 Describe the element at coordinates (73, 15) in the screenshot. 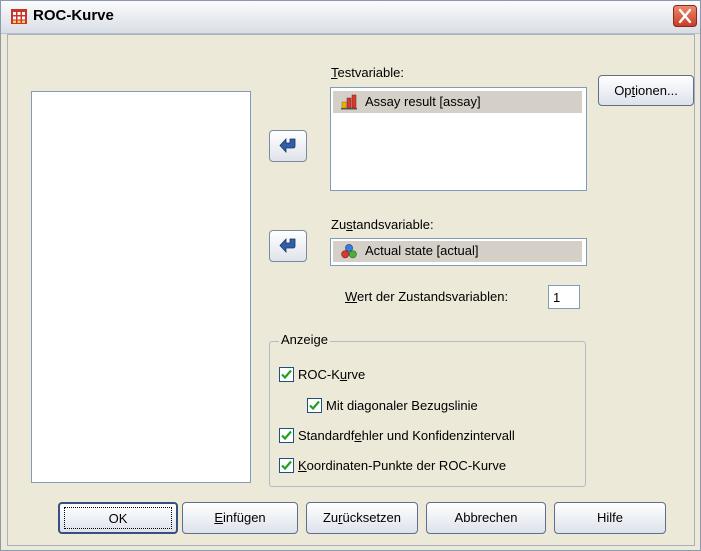

I see `window-title: ROC-Kurve` at that location.